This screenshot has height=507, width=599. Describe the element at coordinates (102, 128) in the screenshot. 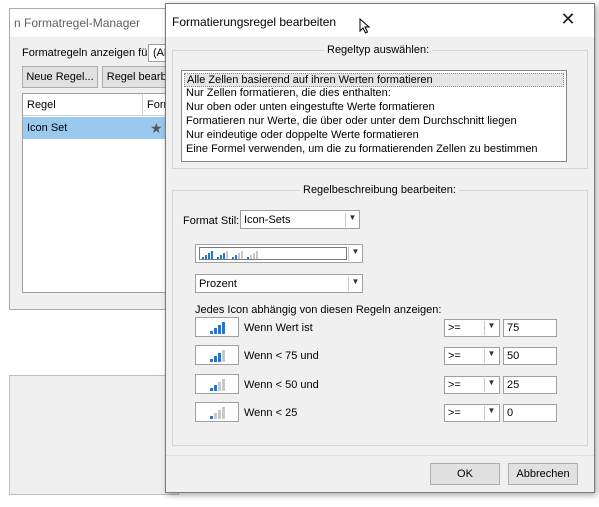

I see `table-row: Icon Set ★` at that location.